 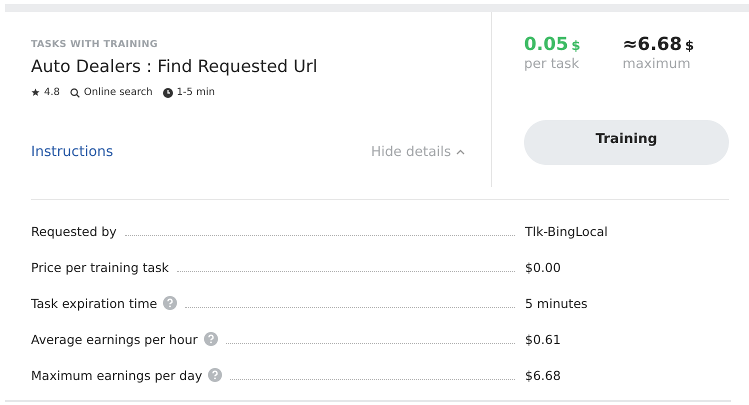 What do you see at coordinates (195, 92) in the screenshot?
I see `meta-text: 1-5 min` at bounding box center [195, 92].